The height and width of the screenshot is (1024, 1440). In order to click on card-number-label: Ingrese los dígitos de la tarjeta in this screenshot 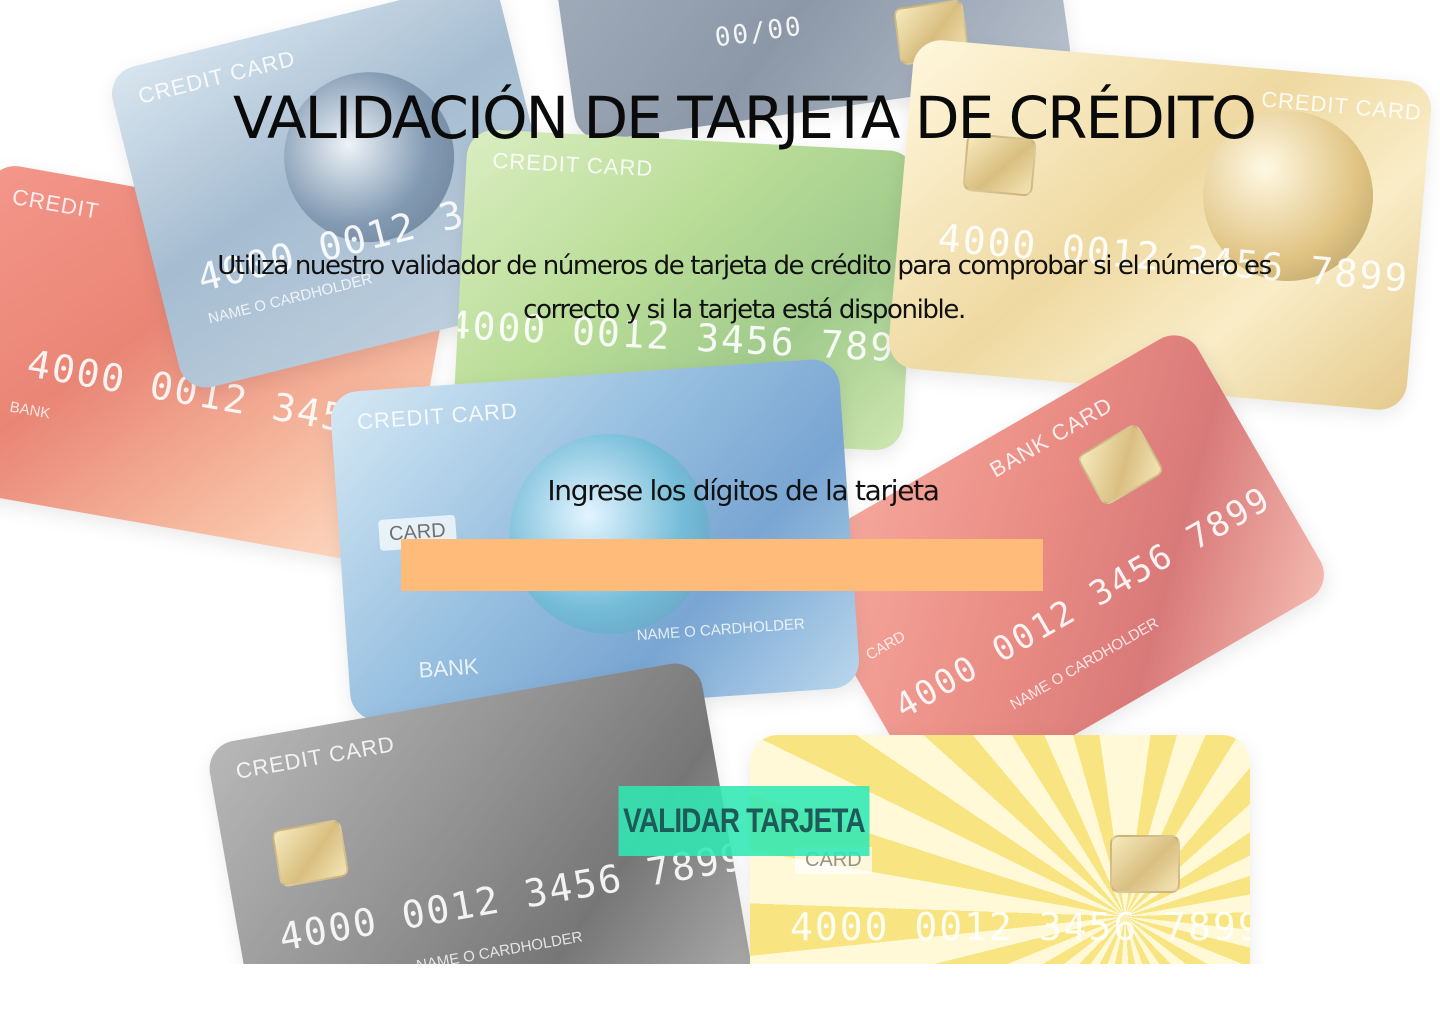, I will do `click(743, 490)`.